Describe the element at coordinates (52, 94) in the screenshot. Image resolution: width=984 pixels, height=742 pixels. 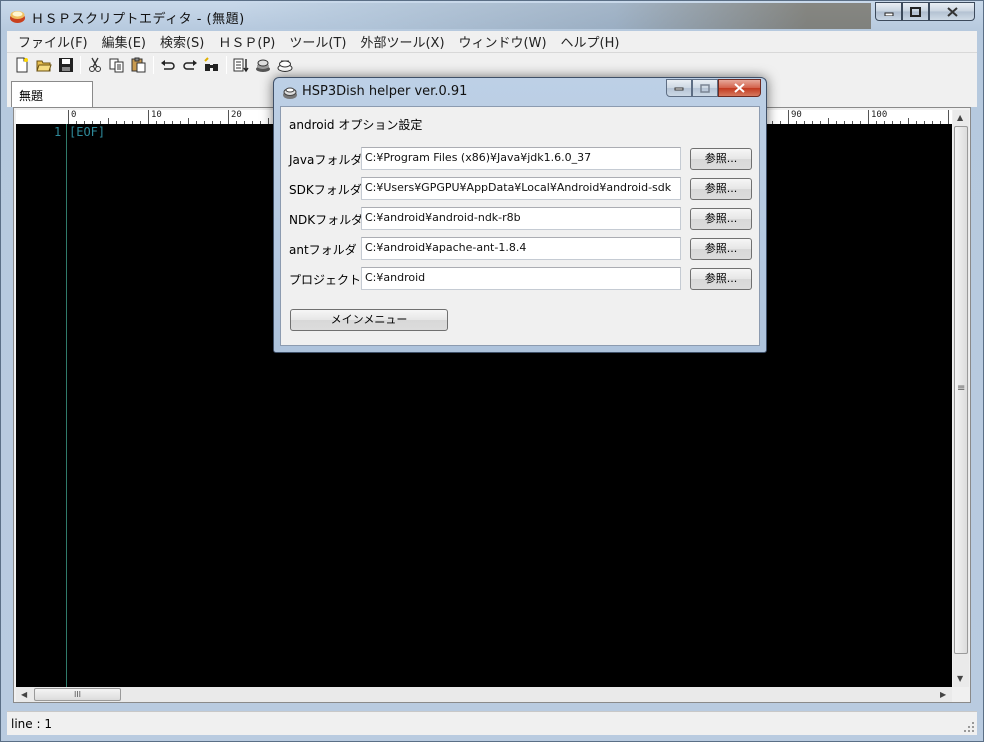
I see `tab-untitled: 無題` at that location.